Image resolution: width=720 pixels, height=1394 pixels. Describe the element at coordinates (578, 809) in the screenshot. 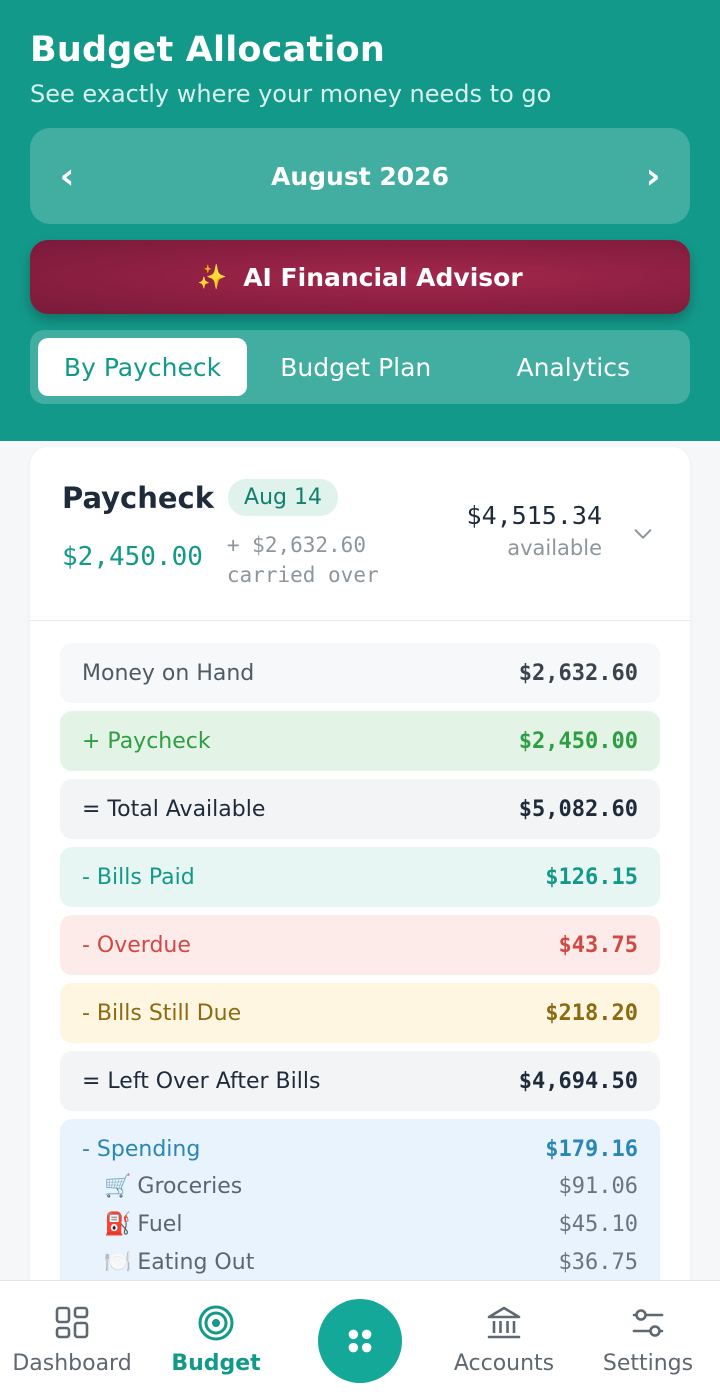

I see `row-value: $5,082.60` at that location.